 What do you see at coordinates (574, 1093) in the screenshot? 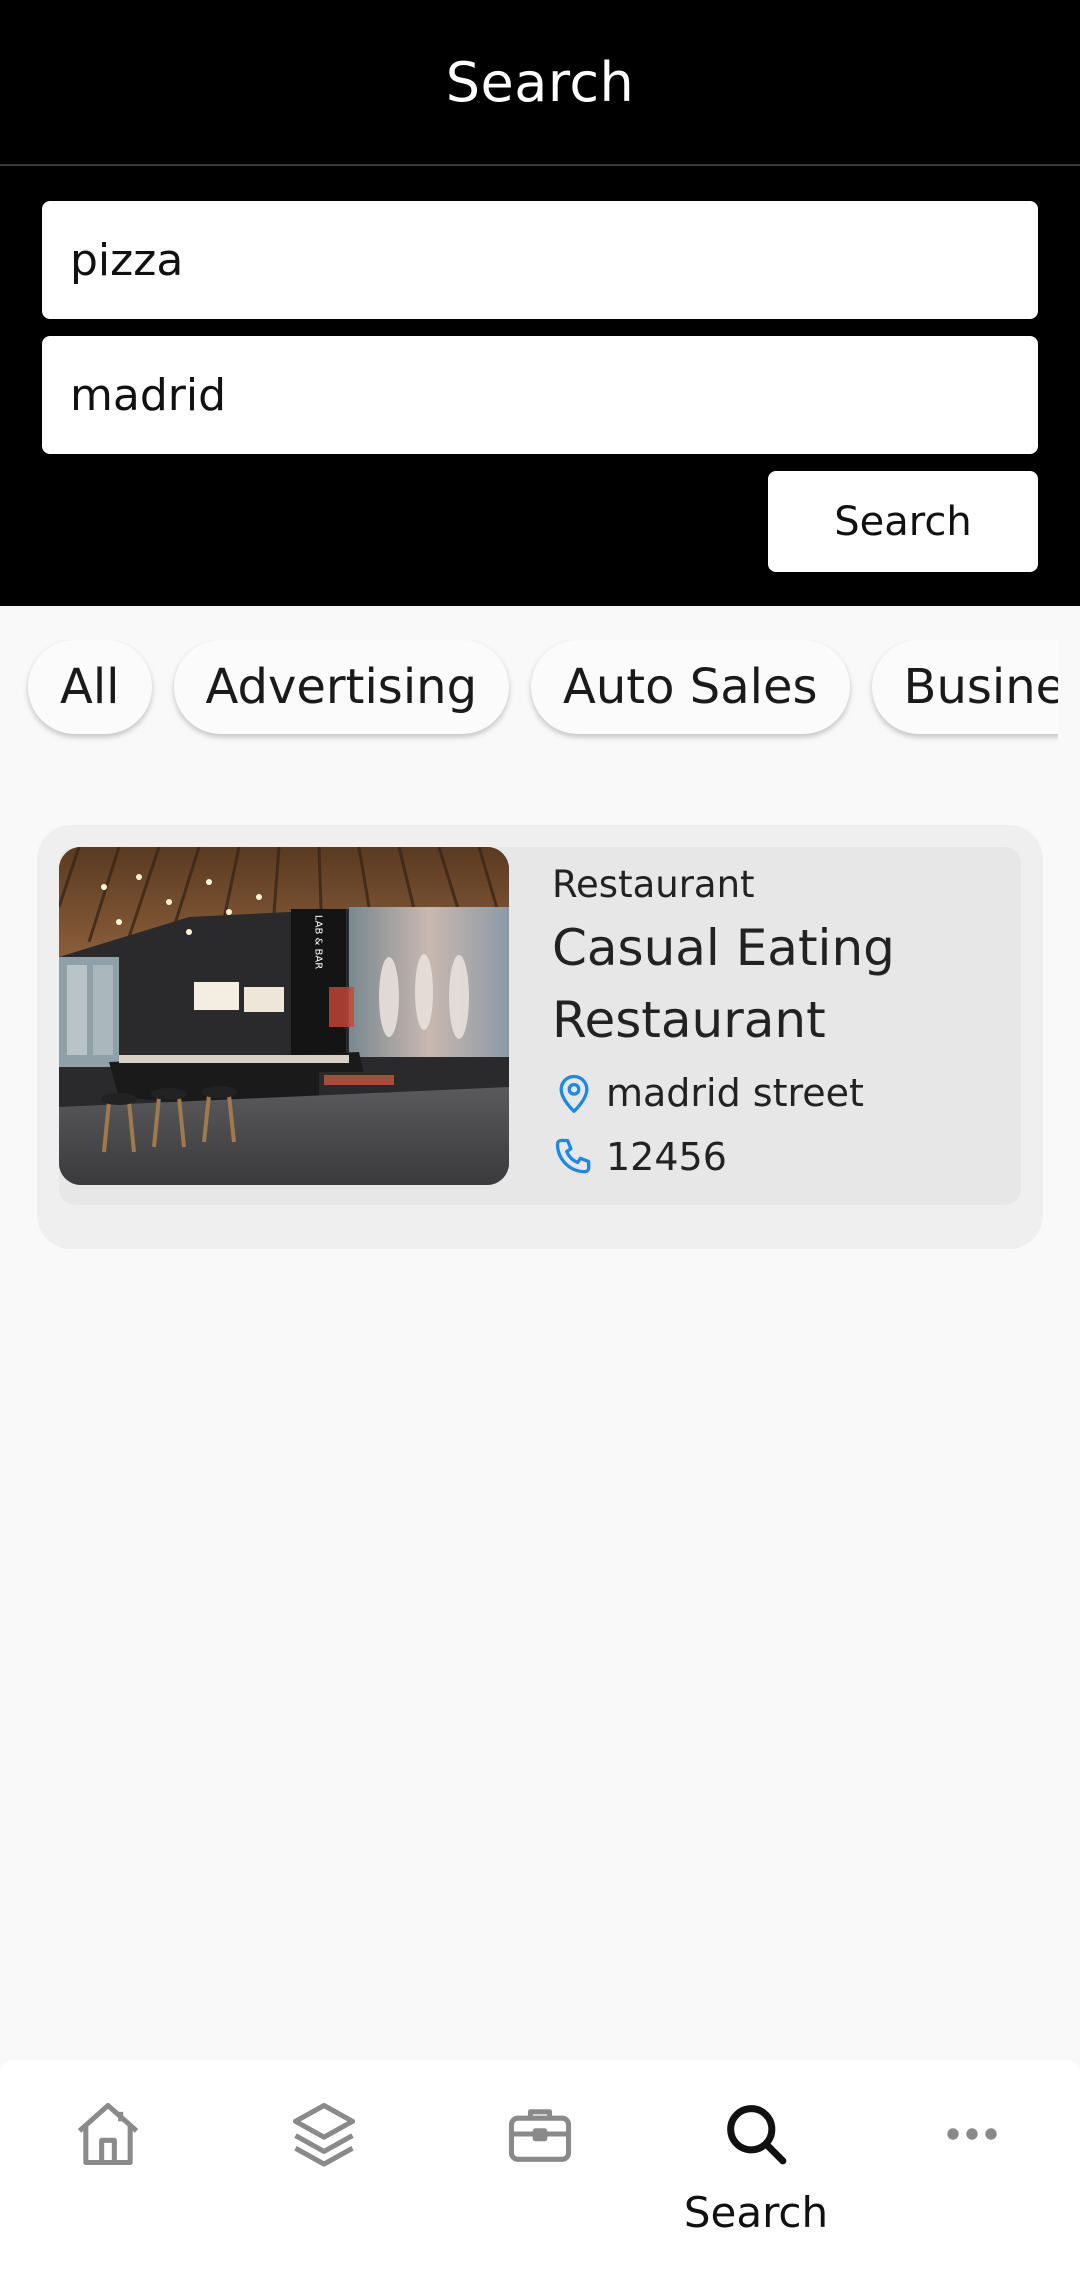
I see `location-pin-icon` at bounding box center [574, 1093].